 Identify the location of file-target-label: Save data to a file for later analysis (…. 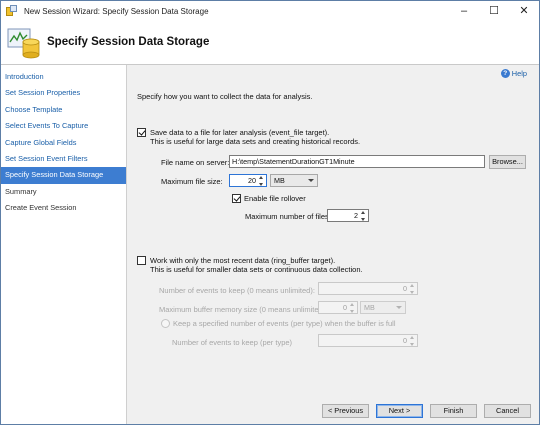
(240, 132).